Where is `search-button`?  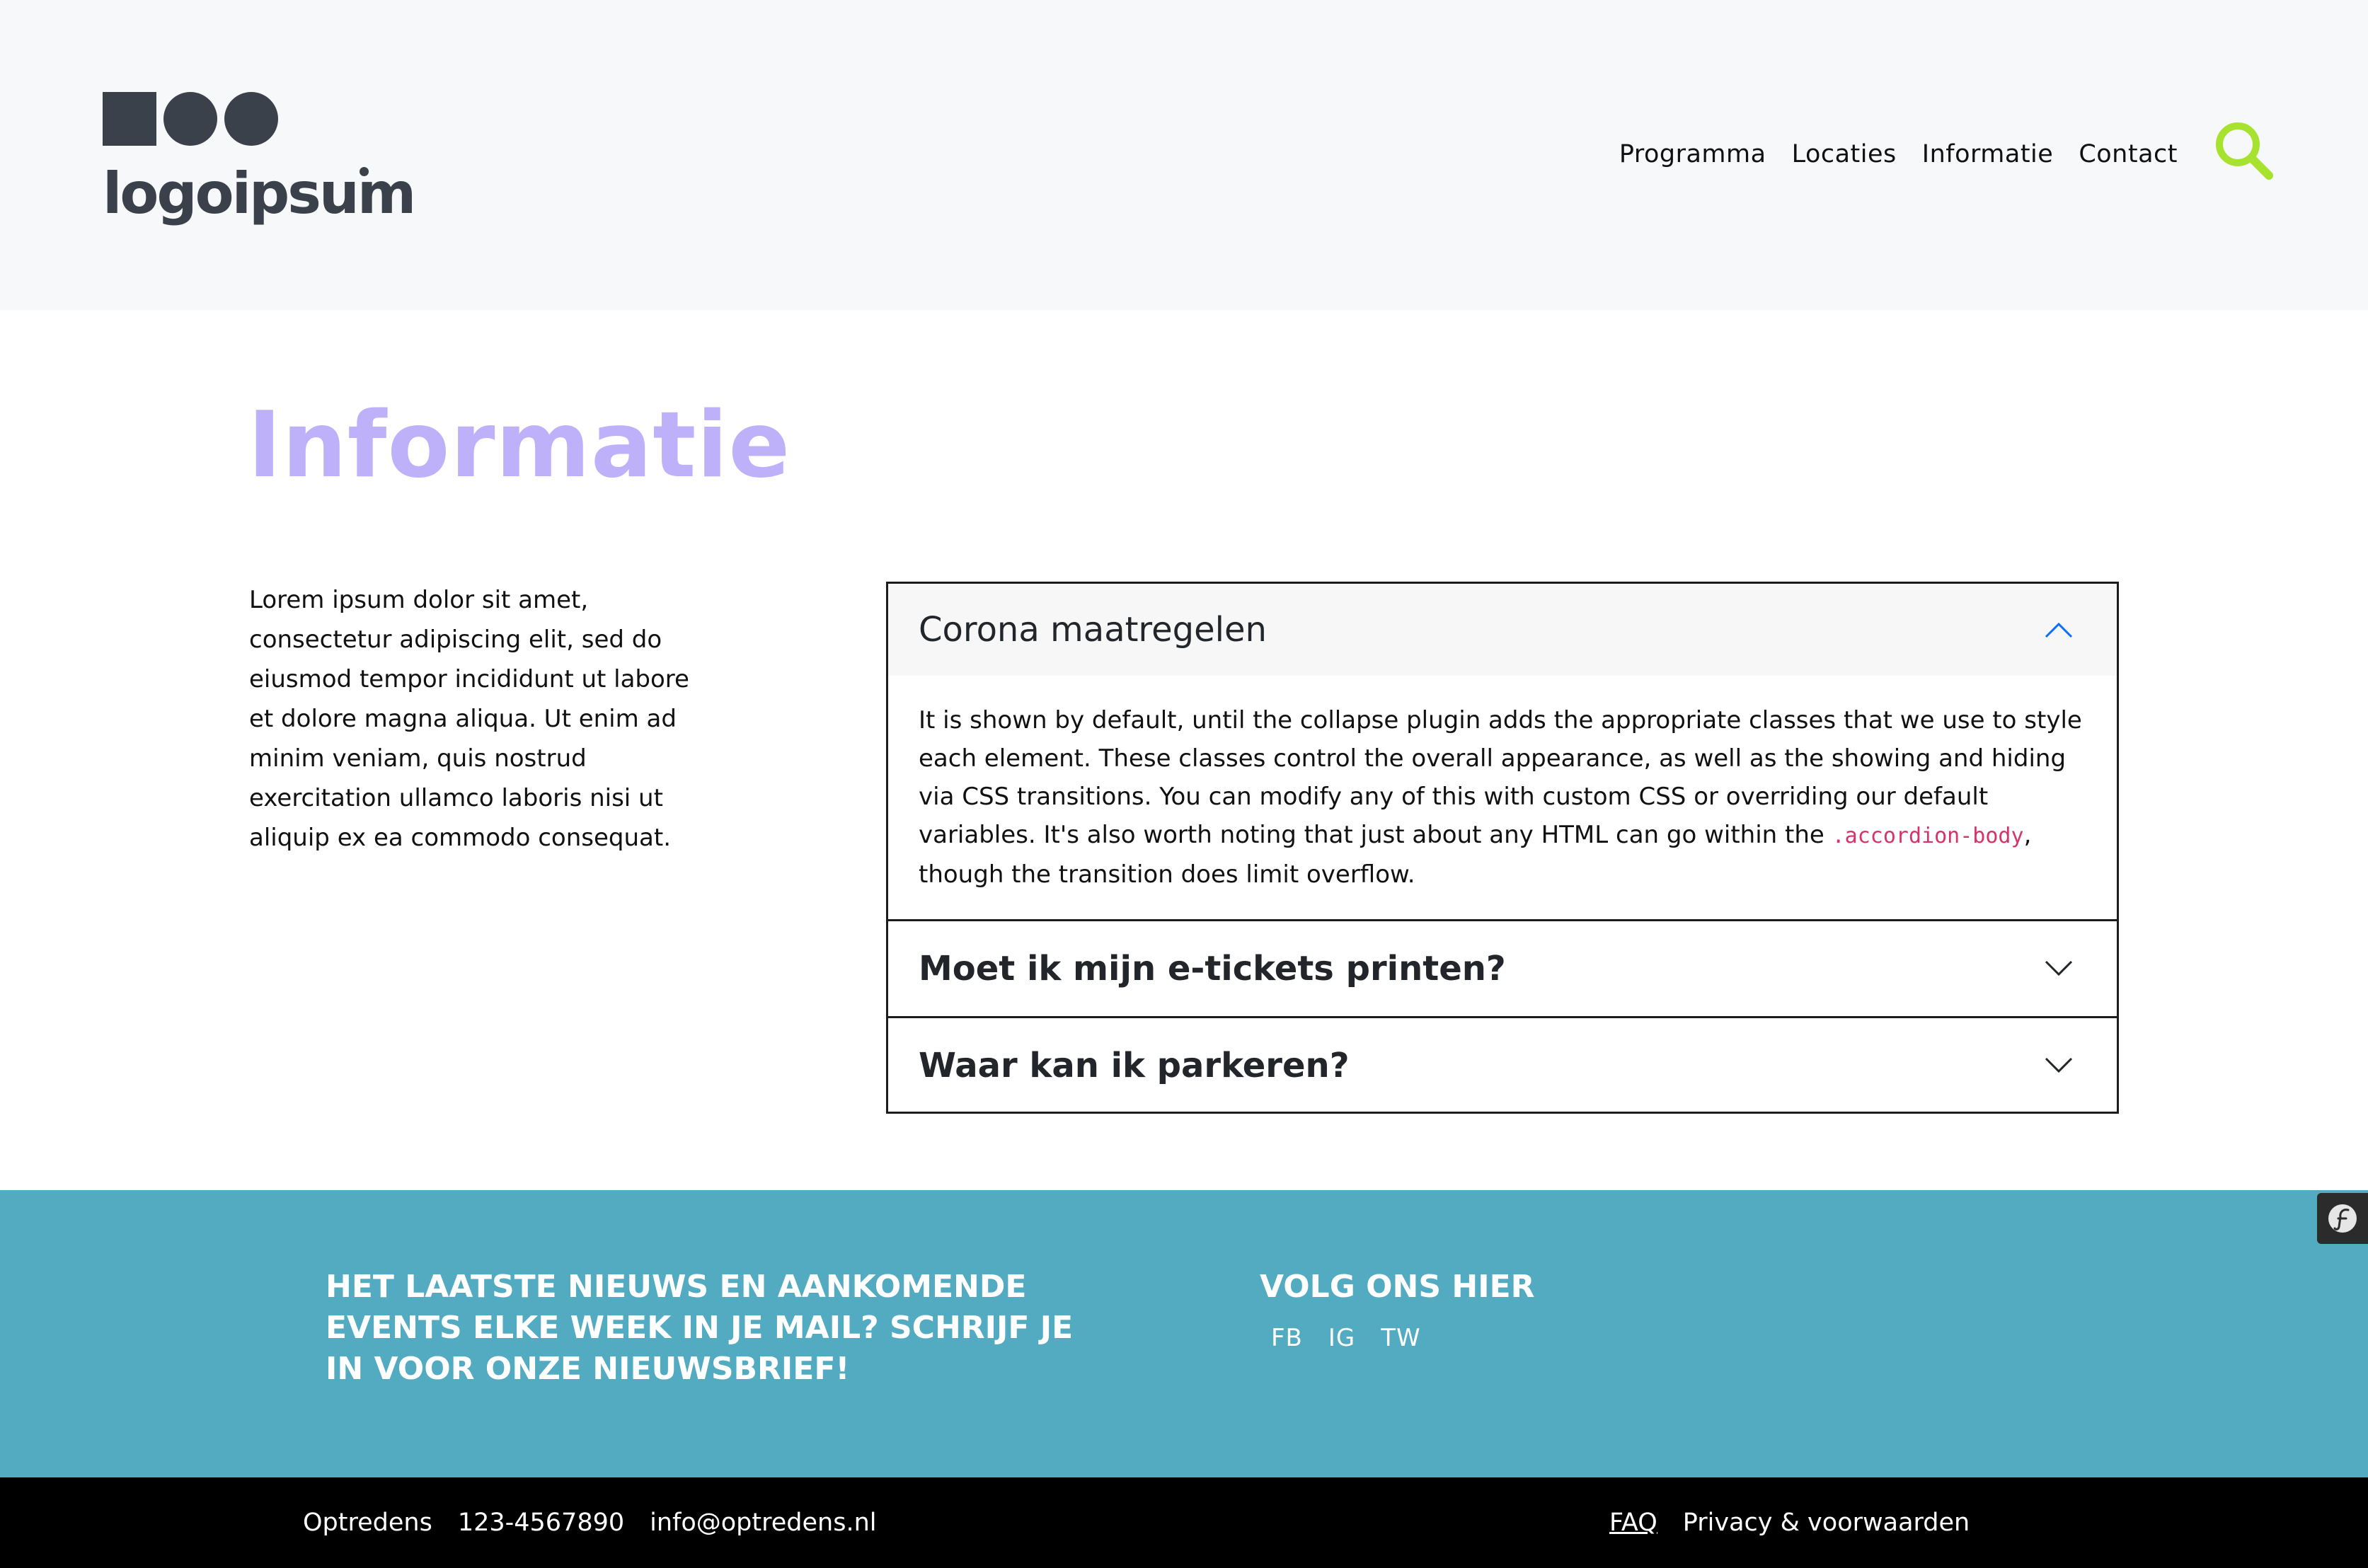
search-button is located at coordinates (2245, 150).